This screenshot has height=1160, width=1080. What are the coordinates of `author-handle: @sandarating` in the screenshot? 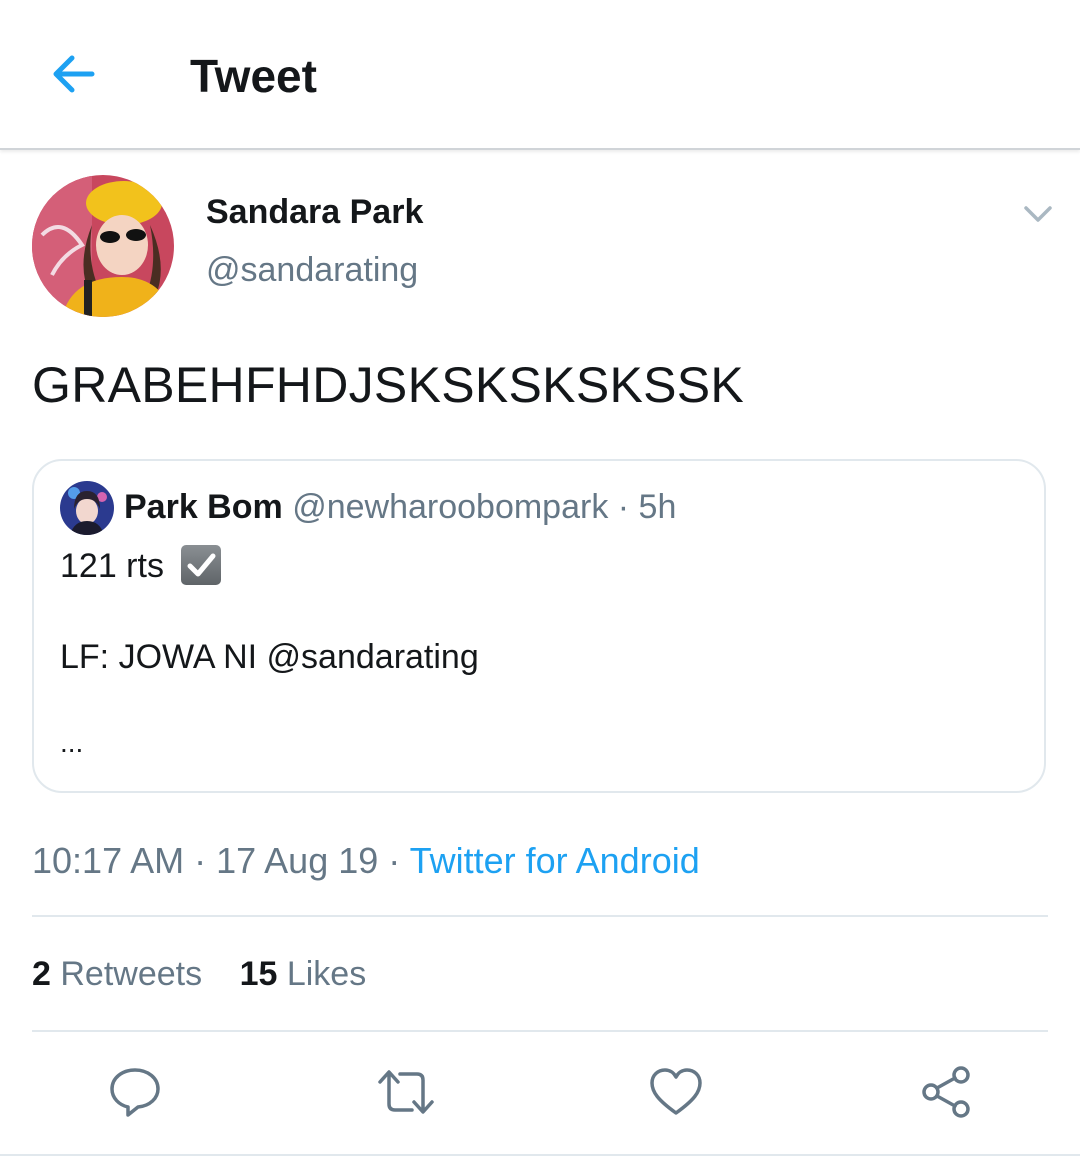 It's located at (312, 270).